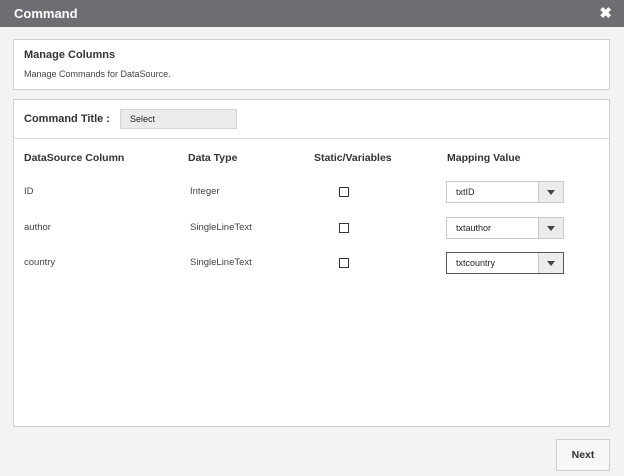  I want to click on mapping-value-dropdown: txtcountry, so click(505, 263).